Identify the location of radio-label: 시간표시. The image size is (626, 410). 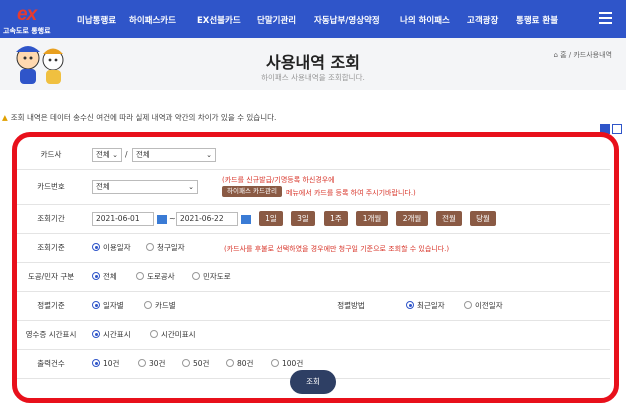
(117, 334).